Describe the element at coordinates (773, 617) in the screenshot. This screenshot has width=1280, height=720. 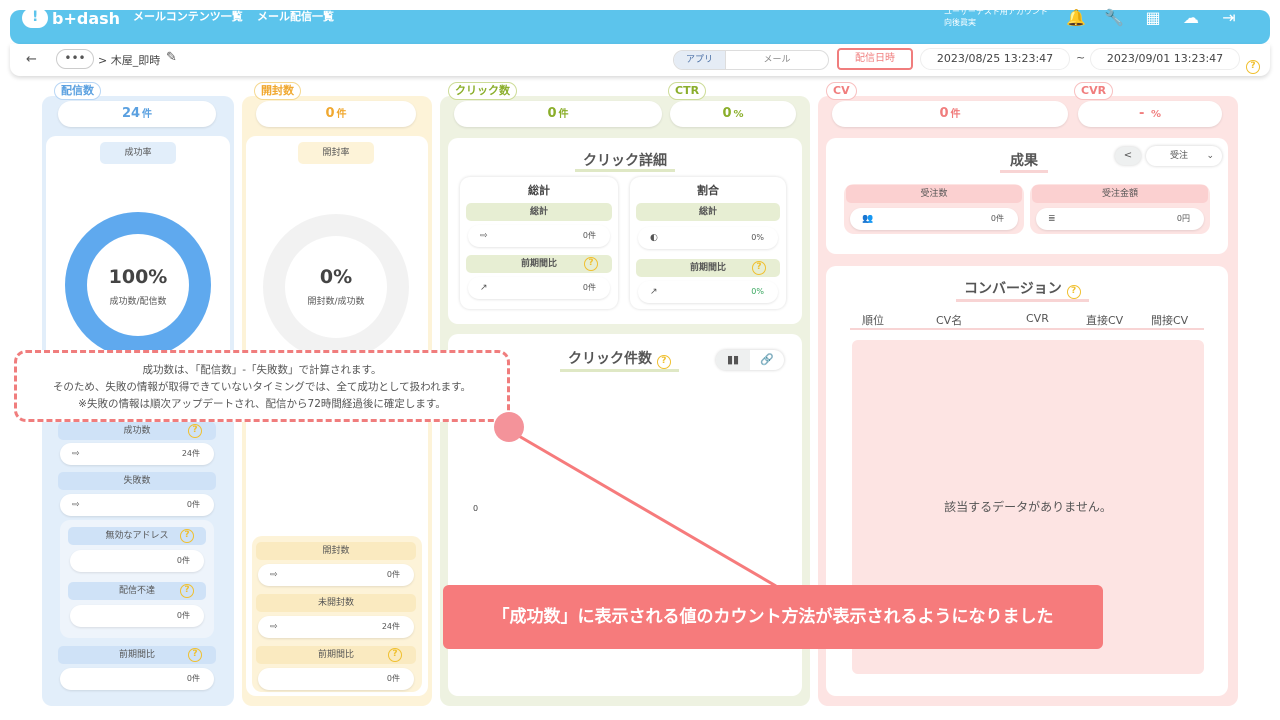
I see `callout-banner: 「成功数」に表示される値のカウント方法が表示されるようになりました` at that location.